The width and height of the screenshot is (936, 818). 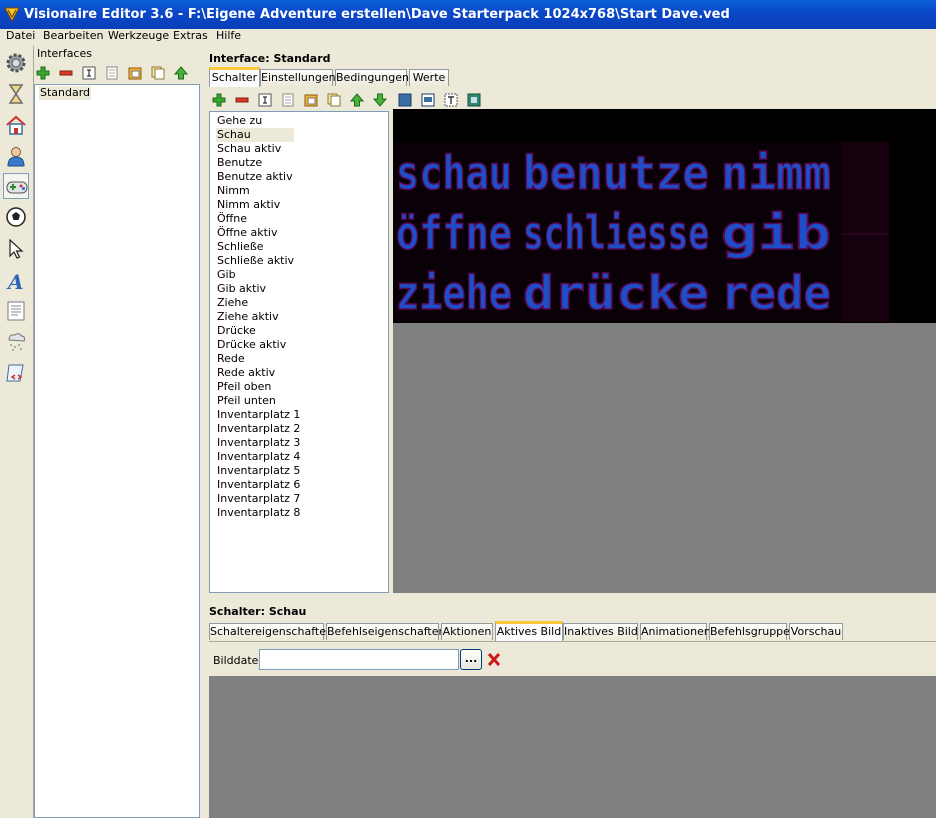 I want to click on move-up-icon, so click(x=181, y=73).